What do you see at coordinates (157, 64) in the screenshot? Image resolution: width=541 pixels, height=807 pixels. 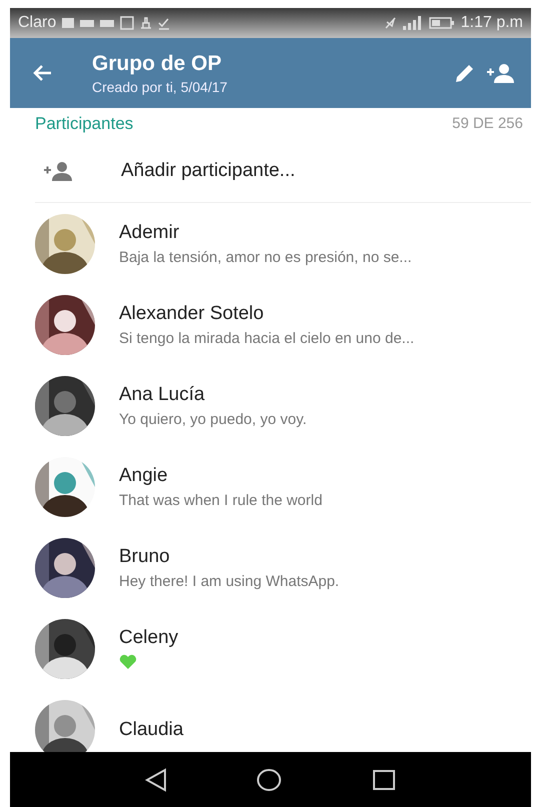 I see `group-title: Grupo de OP` at bounding box center [157, 64].